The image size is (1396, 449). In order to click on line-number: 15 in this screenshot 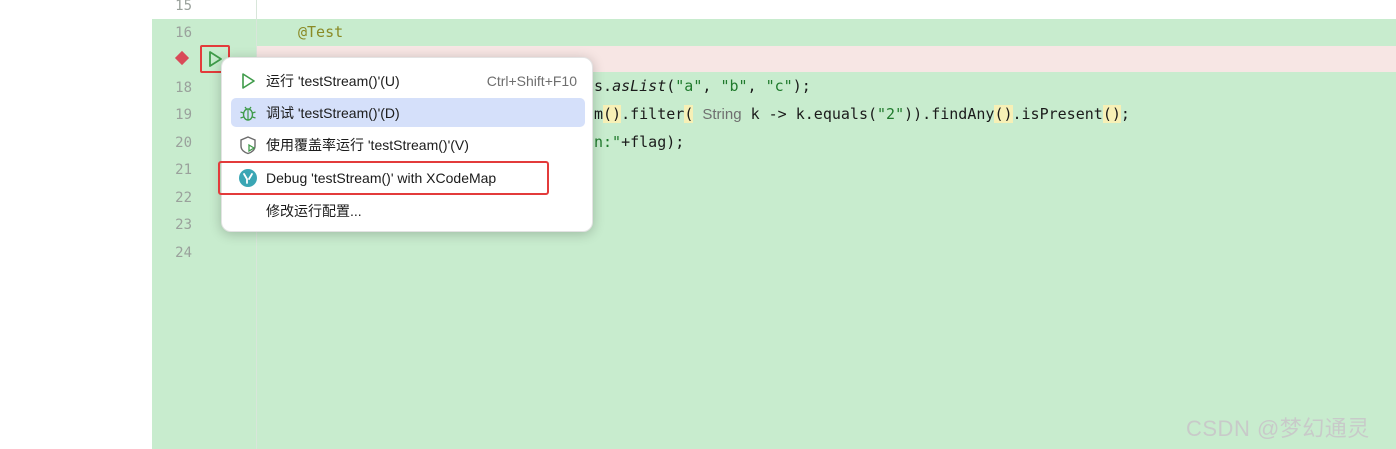, I will do `click(183, 7)`.